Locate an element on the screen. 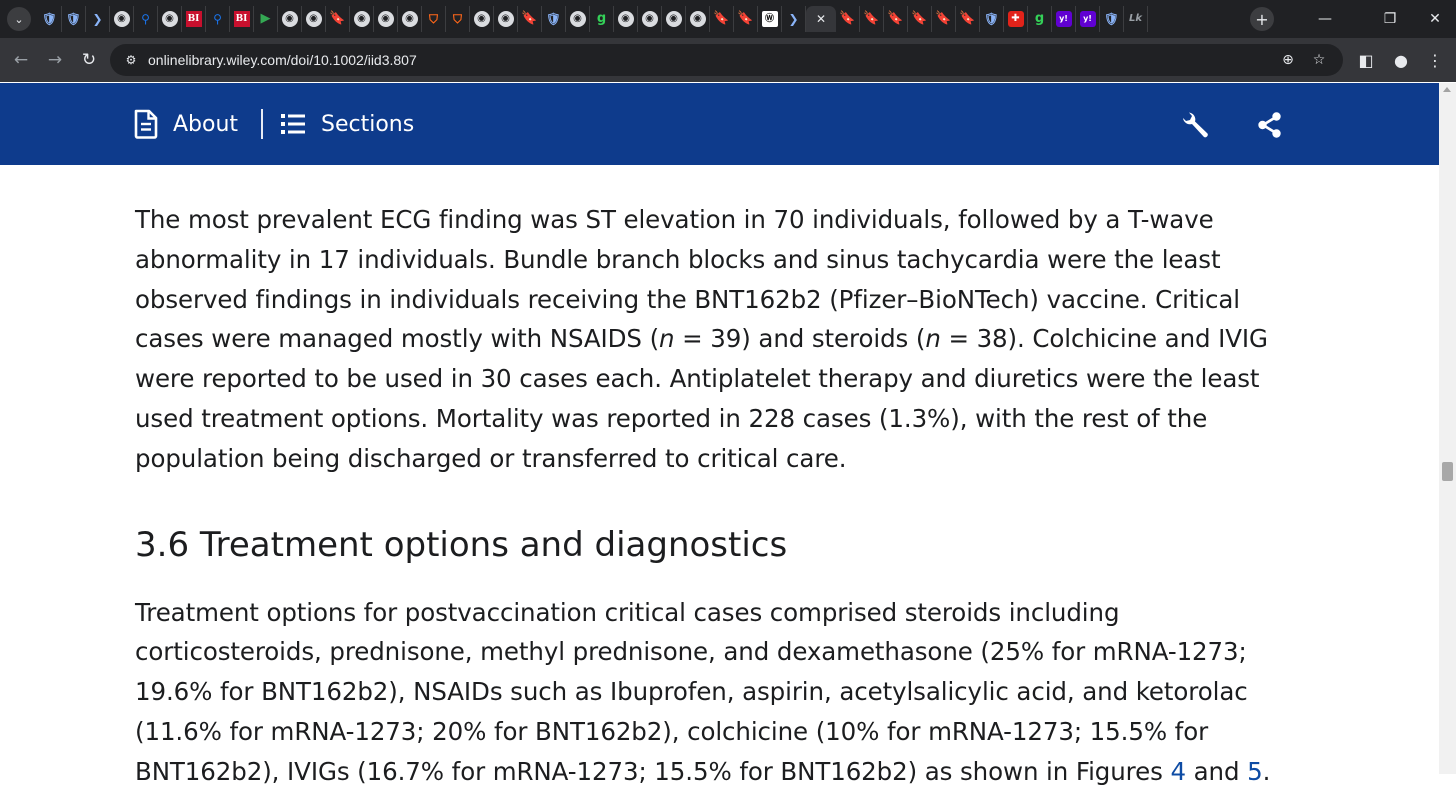  browser-tab: Ⓦ is located at coordinates (770, 19).